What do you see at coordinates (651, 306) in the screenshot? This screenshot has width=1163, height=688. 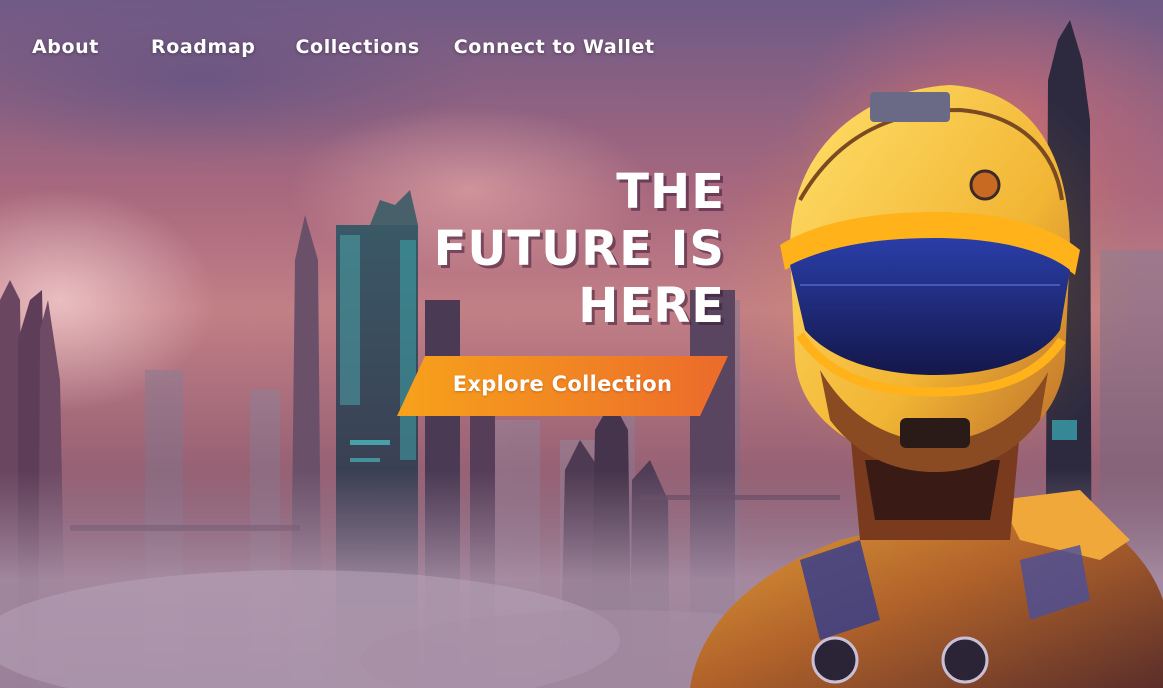 I see `headline-line-3: HERE` at bounding box center [651, 306].